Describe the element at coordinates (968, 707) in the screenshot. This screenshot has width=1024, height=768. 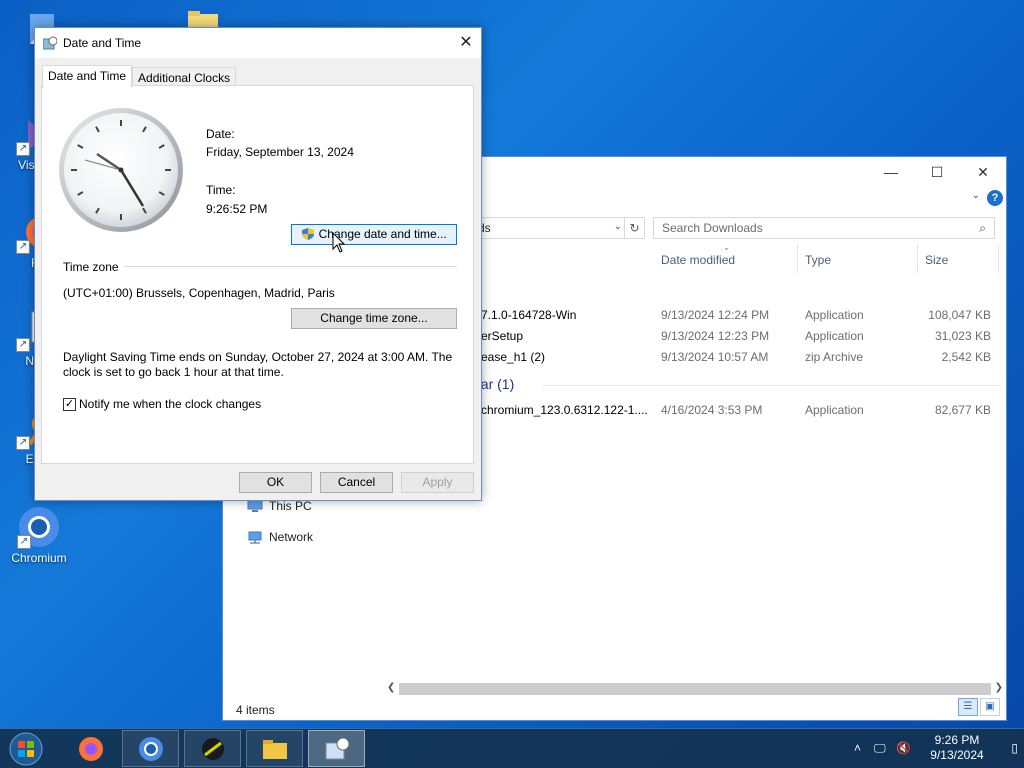
I see `details-view-icon: ☰` at that location.